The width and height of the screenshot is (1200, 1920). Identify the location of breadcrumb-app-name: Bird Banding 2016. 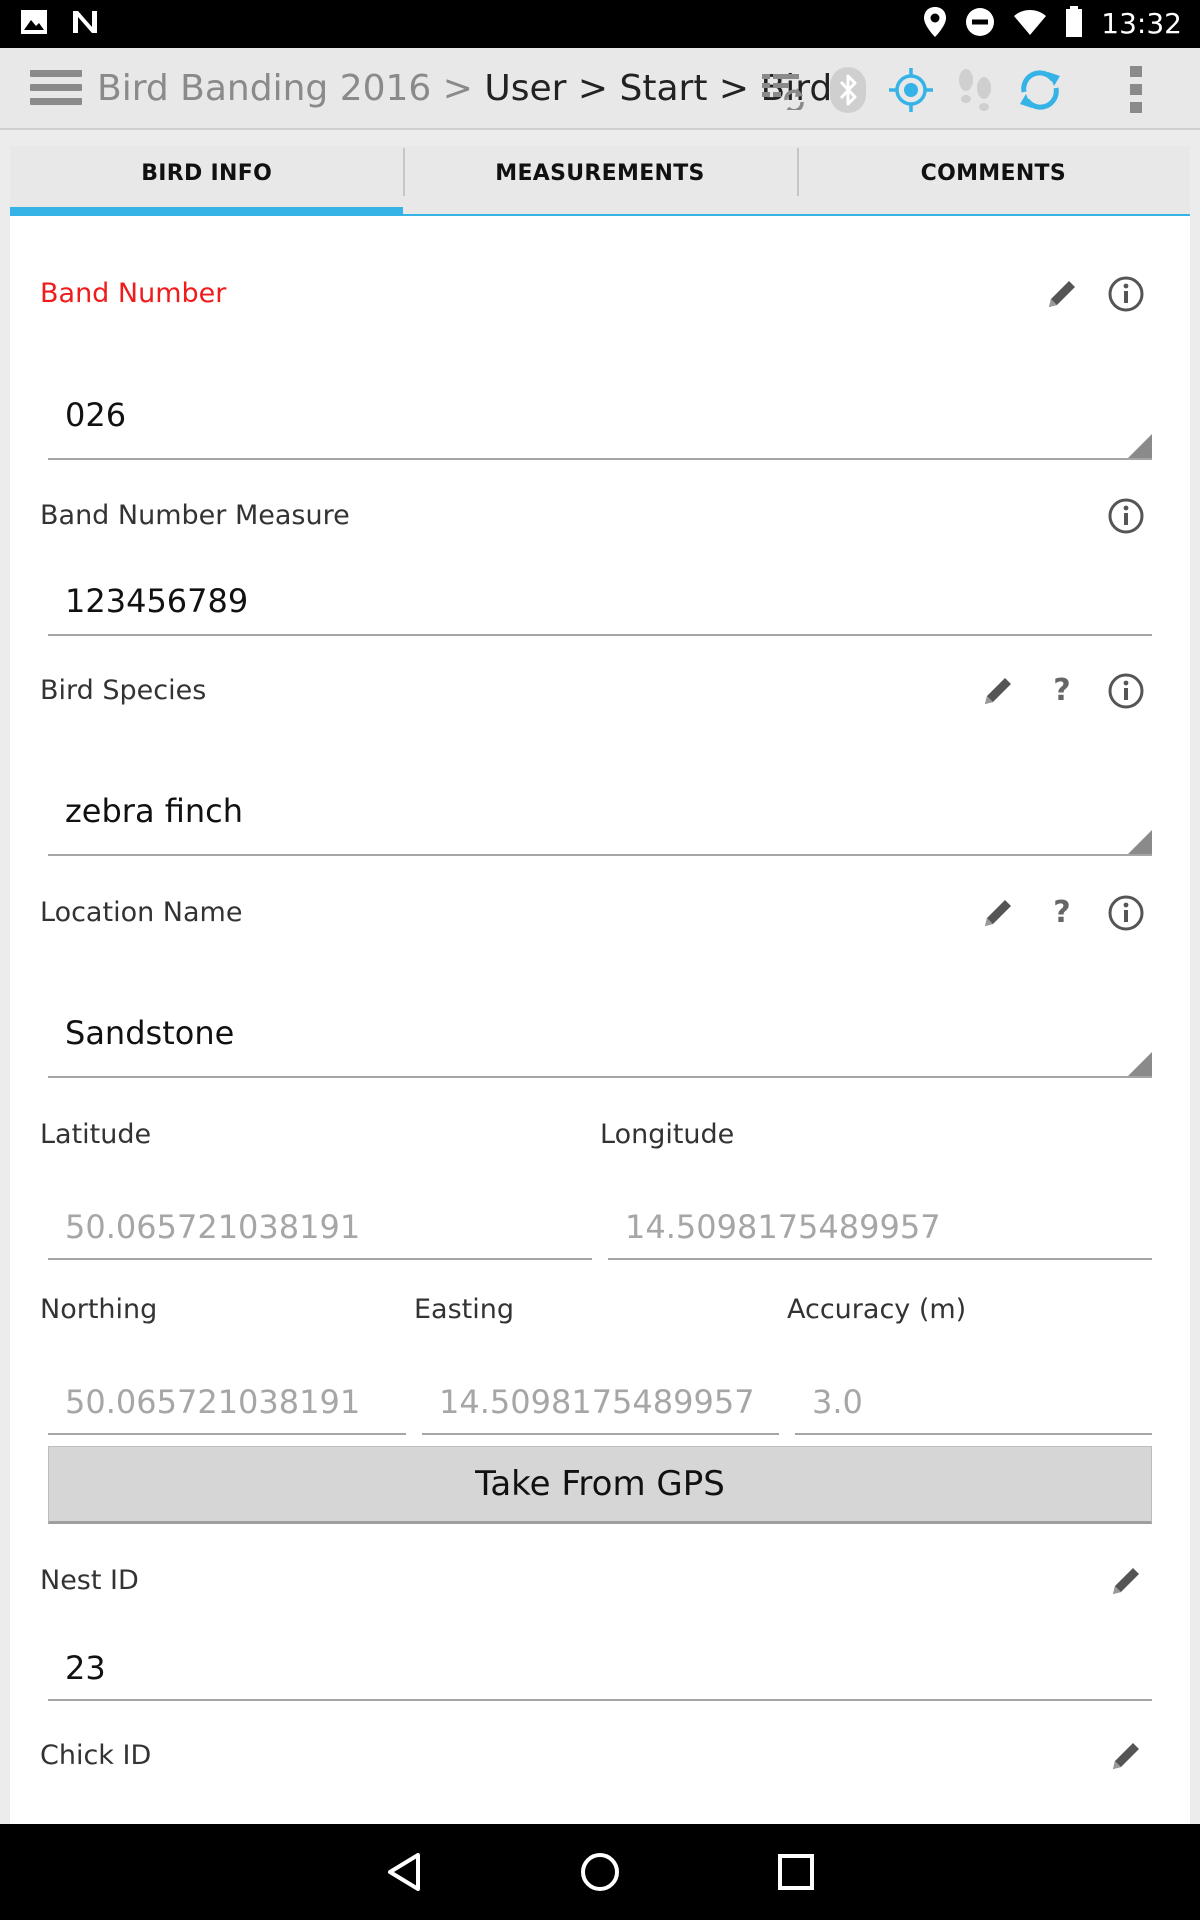
(264, 88).